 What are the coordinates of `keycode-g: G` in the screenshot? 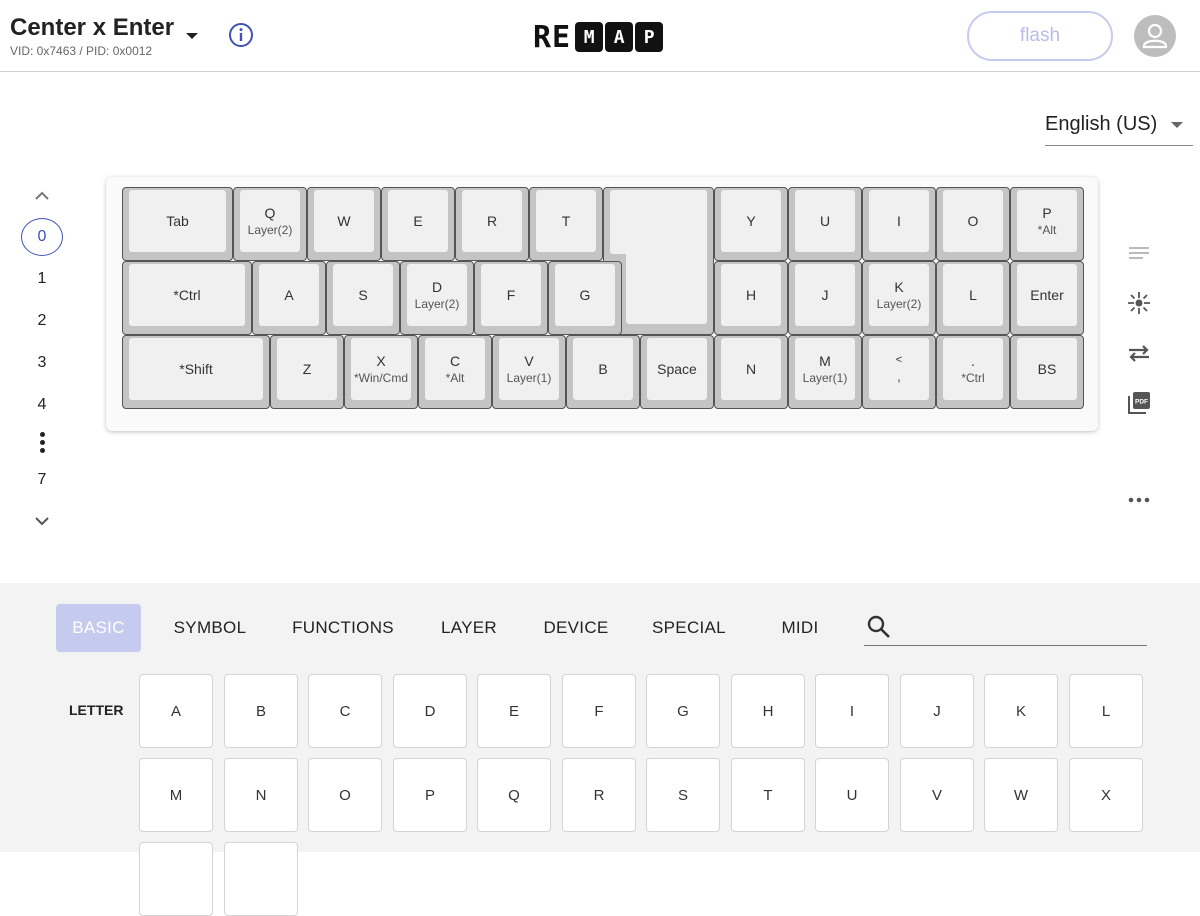 It's located at (683, 711).